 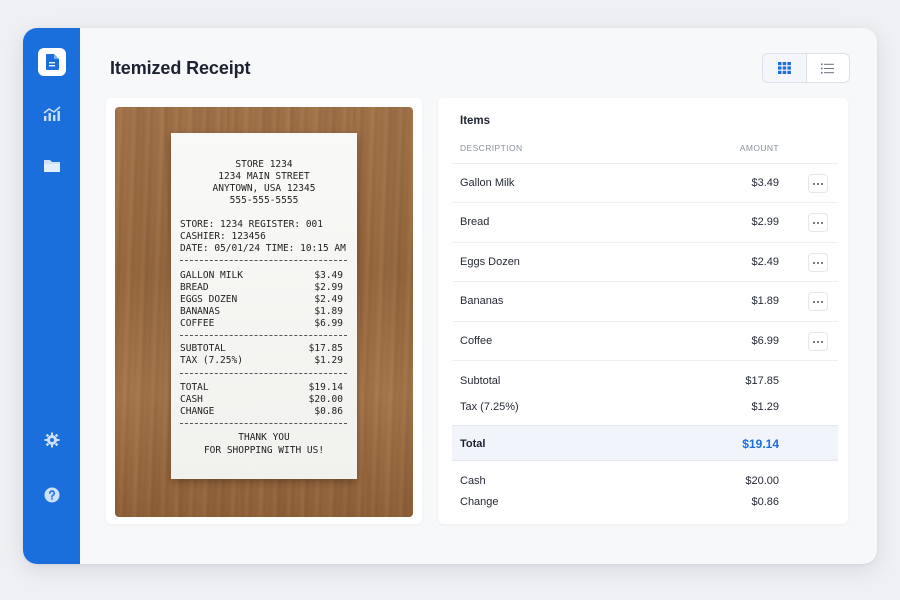 I want to click on item-description: Bread, so click(x=475, y=222).